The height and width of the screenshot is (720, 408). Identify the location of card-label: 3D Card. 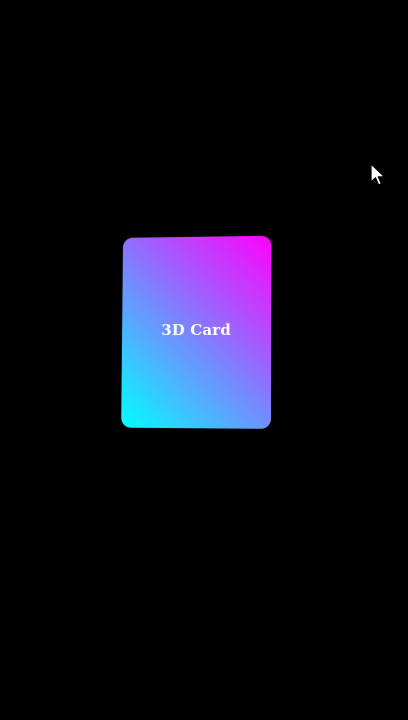
(196, 330).